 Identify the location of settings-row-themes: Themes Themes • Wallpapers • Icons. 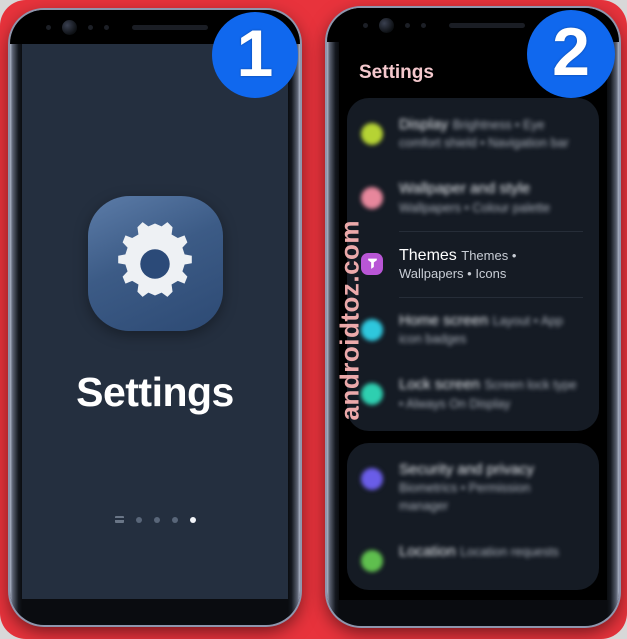
(473, 265).